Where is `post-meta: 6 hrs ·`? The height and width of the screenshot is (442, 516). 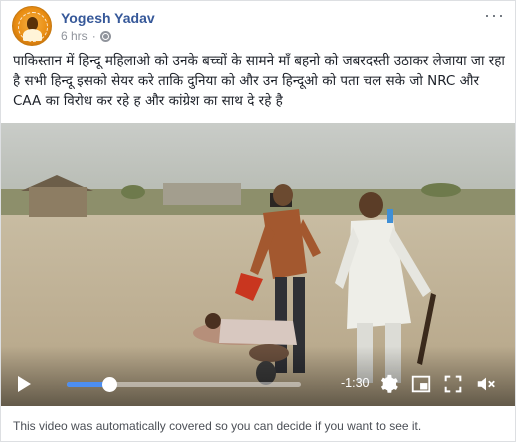
post-meta: 6 hrs · is located at coordinates (86, 36).